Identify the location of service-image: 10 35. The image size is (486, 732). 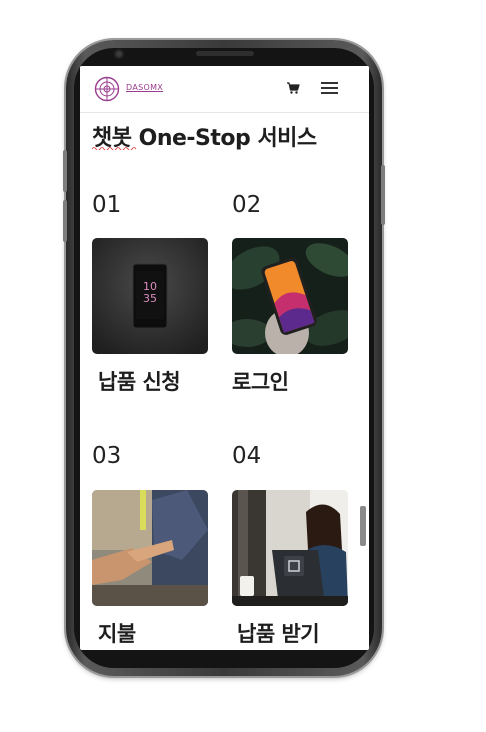
(150, 296).